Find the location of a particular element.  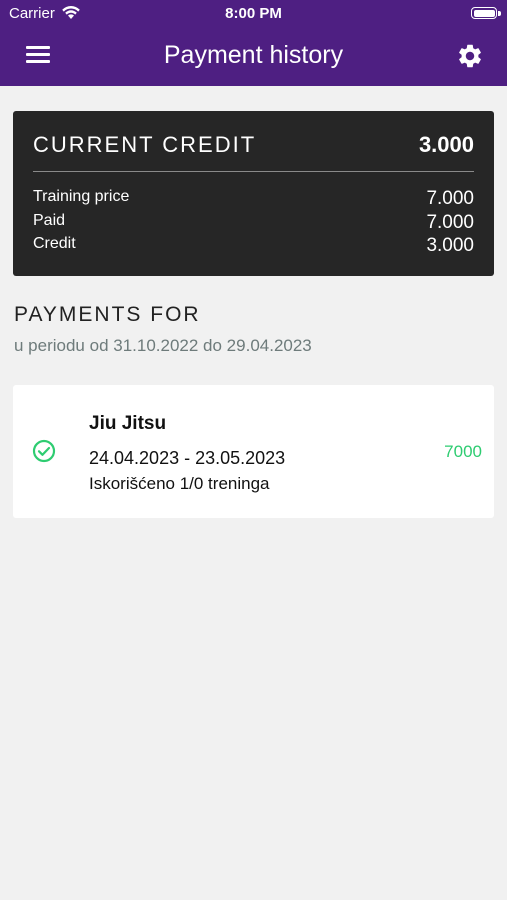

training-price-value: 7.000 is located at coordinates (450, 198).